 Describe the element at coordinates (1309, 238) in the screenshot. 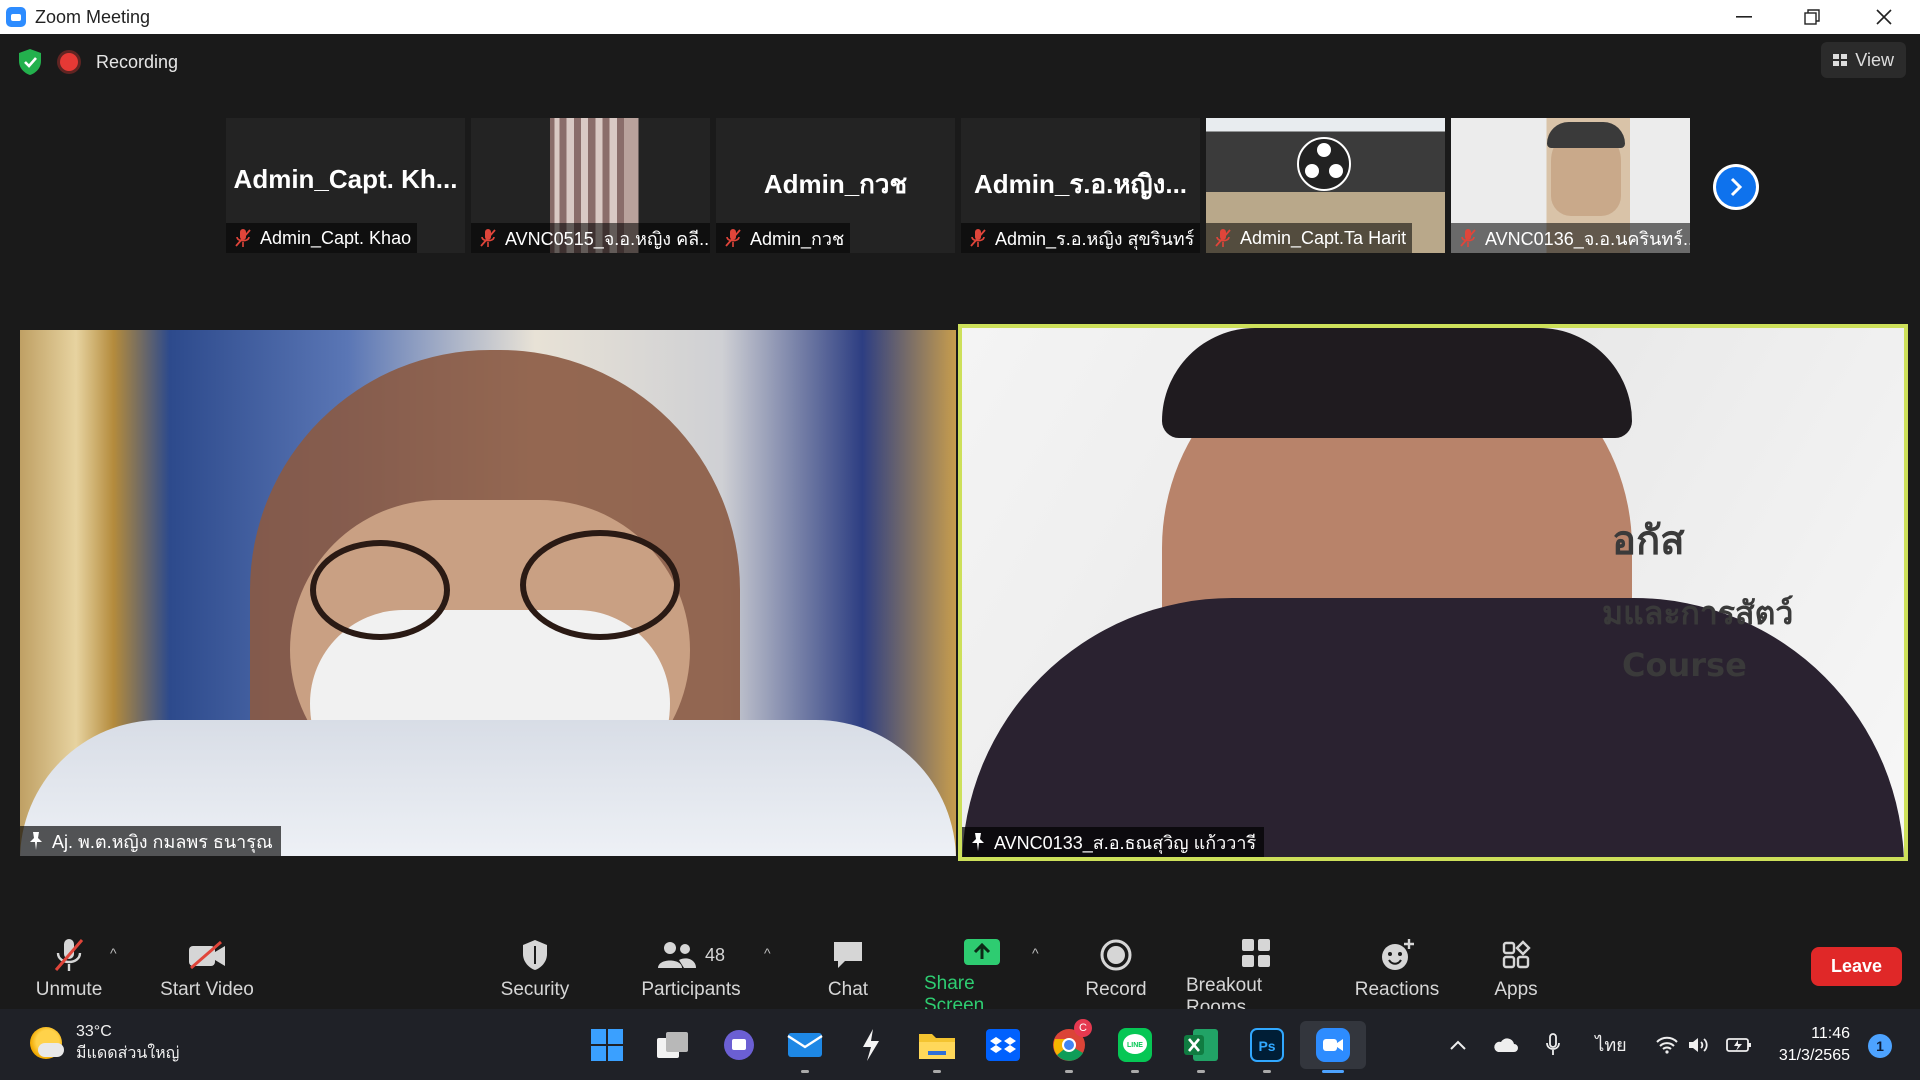

I see `participant-name-label: Admin_Capt.Ta Harit` at that location.